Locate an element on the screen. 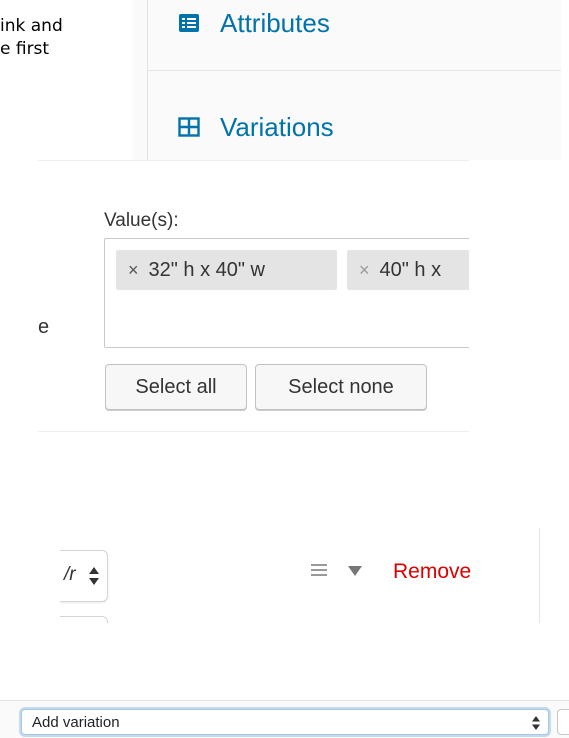 The width and height of the screenshot is (569, 738). document-line: e first is located at coordinates (25, 49).